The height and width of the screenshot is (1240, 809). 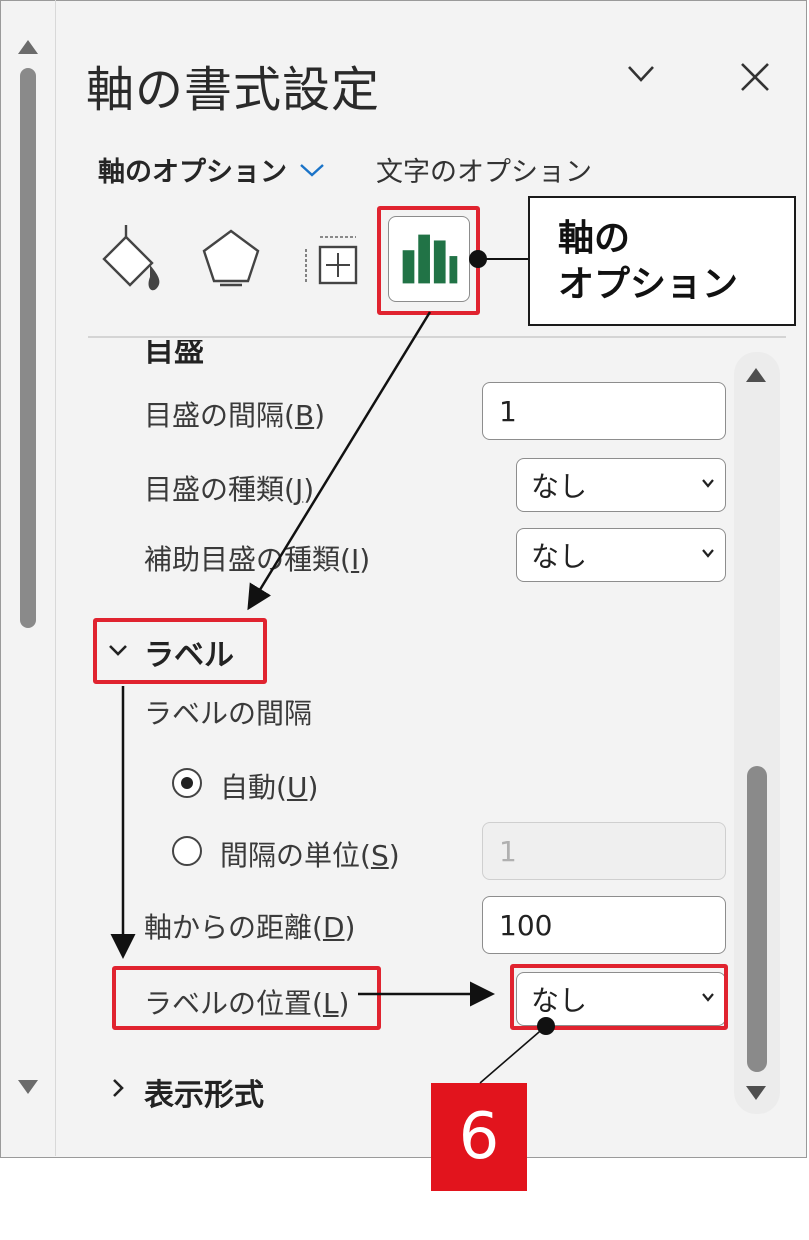 What do you see at coordinates (546, 1026) in the screenshot?
I see `badge-connector-dot` at bounding box center [546, 1026].